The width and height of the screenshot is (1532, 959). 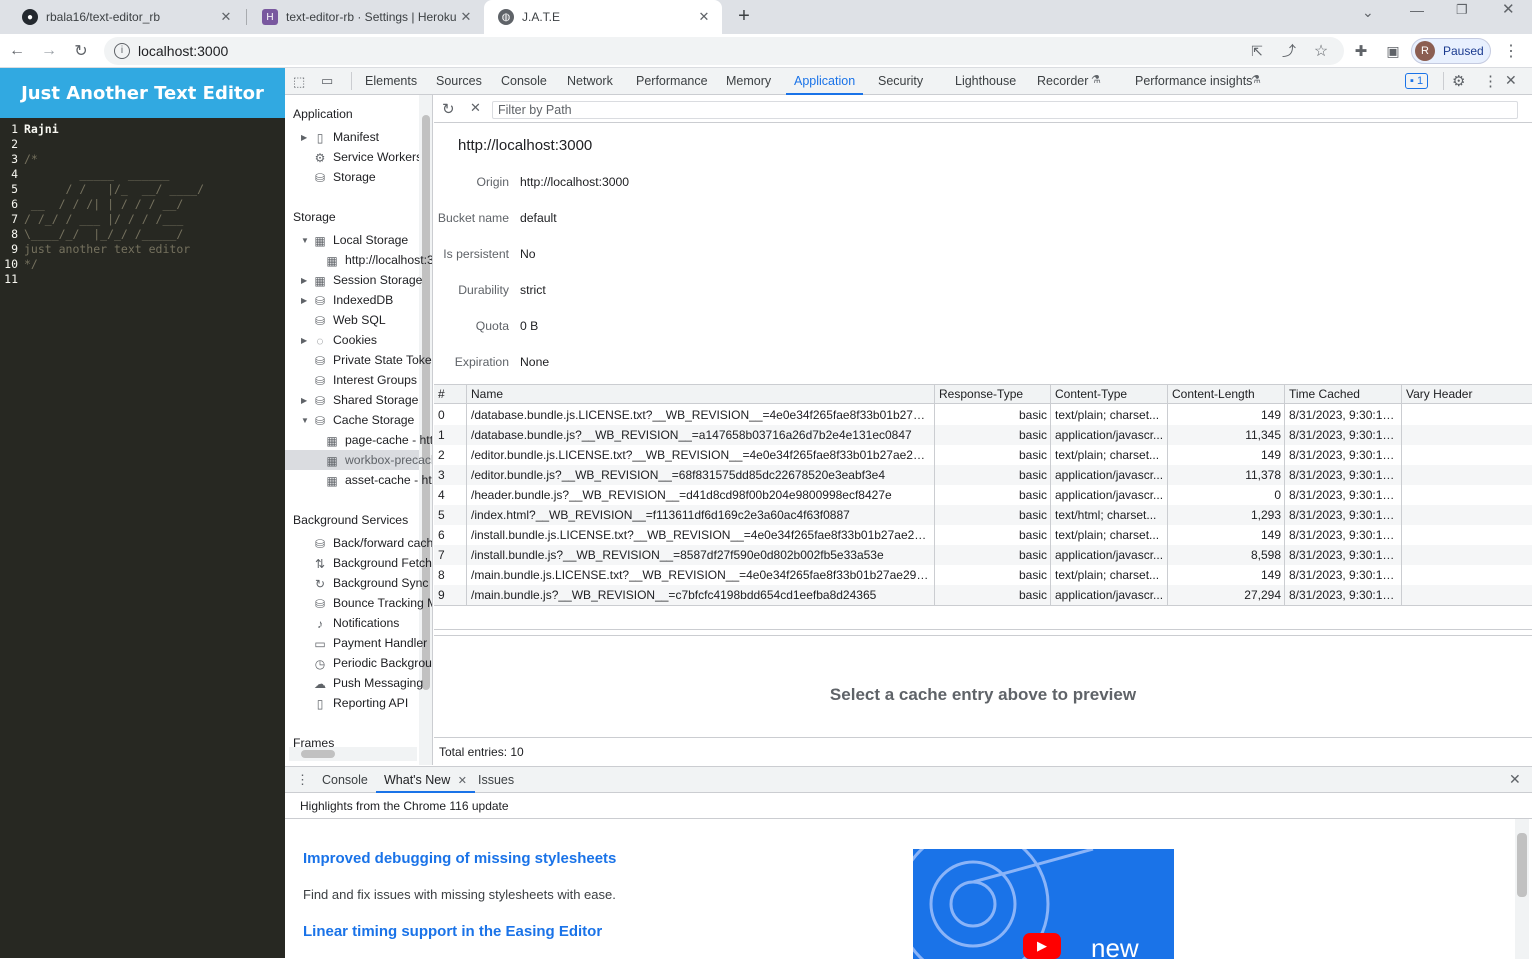 What do you see at coordinates (1193, 81) in the screenshot?
I see `tab-performance-insights: Performance insights` at bounding box center [1193, 81].